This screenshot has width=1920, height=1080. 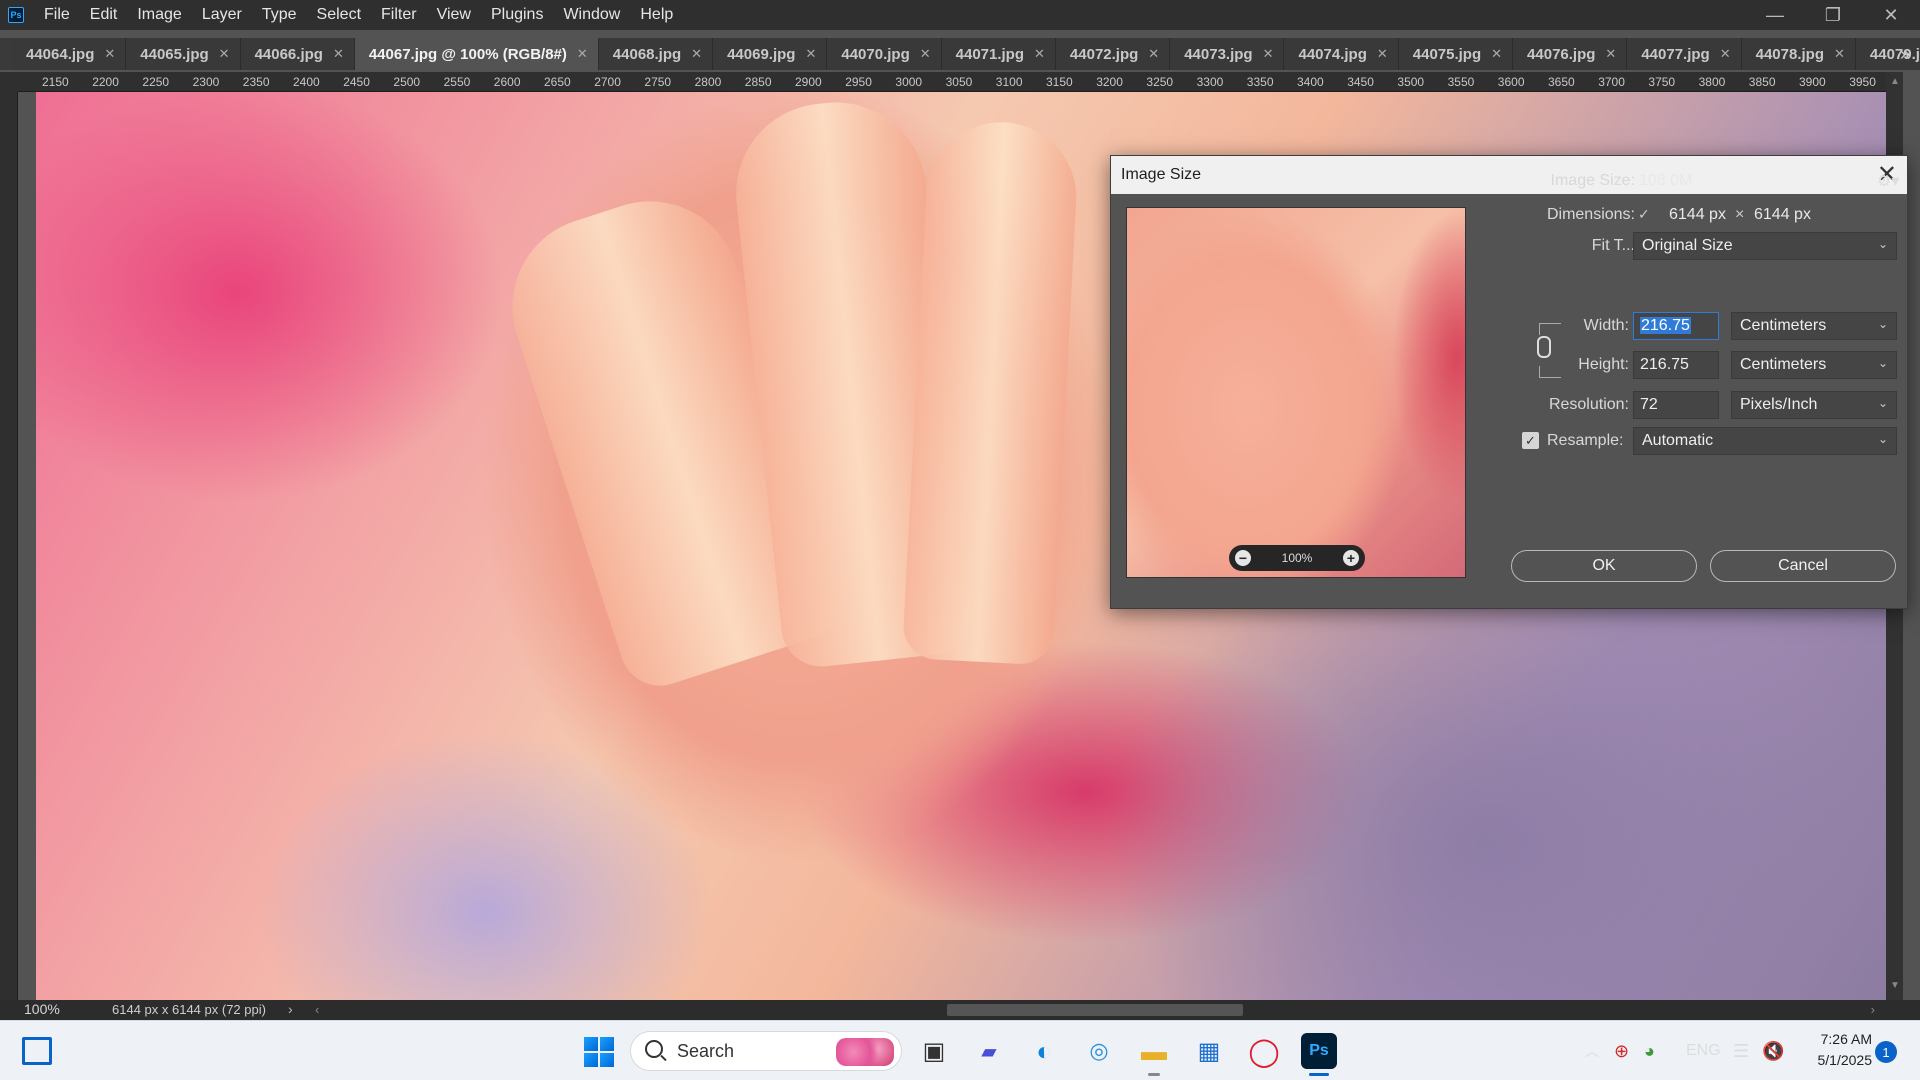 I want to click on language-indicator: ENG, so click(x=1703, y=1051).